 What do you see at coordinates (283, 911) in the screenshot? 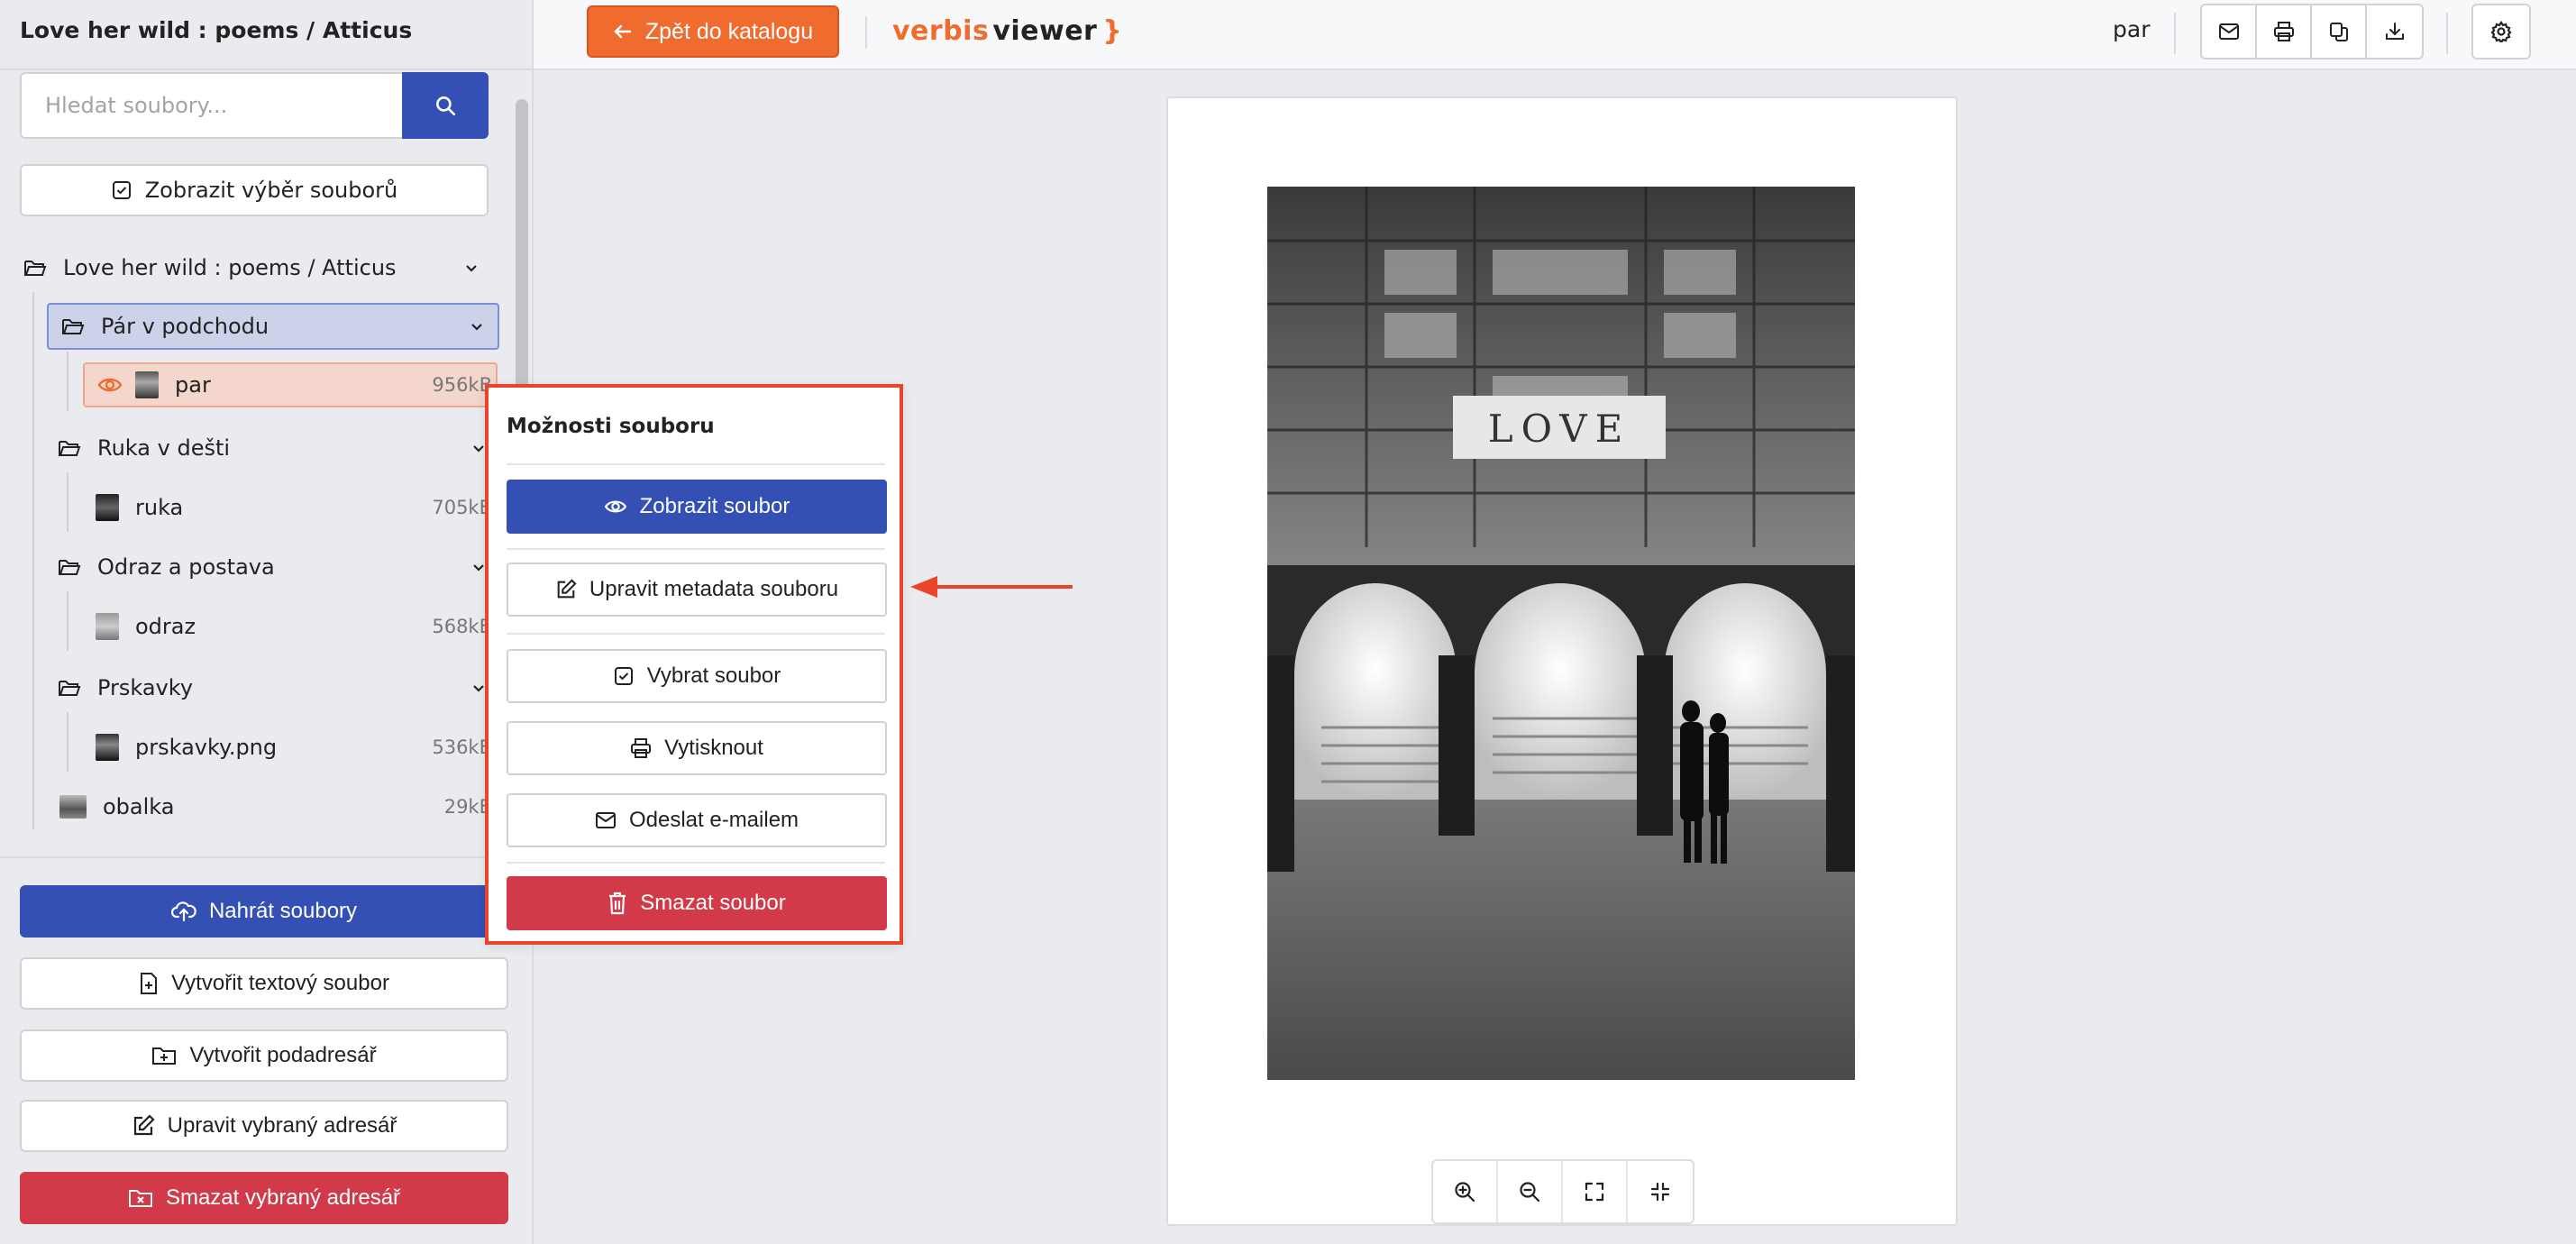
I see `upload-label: Nahrát soubory` at bounding box center [283, 911].